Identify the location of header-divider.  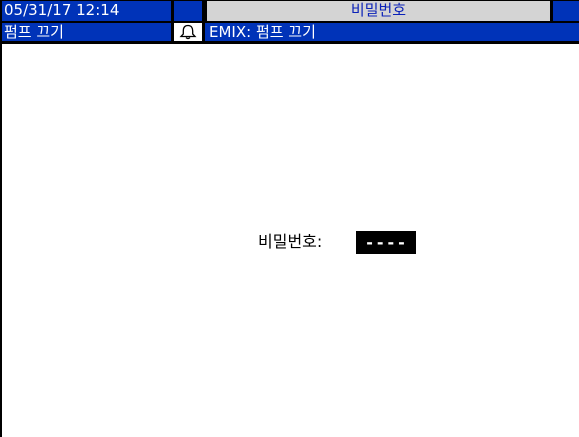
(290, 43).